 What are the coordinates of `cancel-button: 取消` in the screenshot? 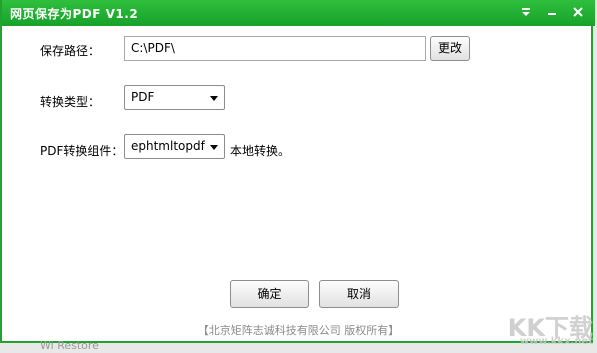 It's located at (359, 294).